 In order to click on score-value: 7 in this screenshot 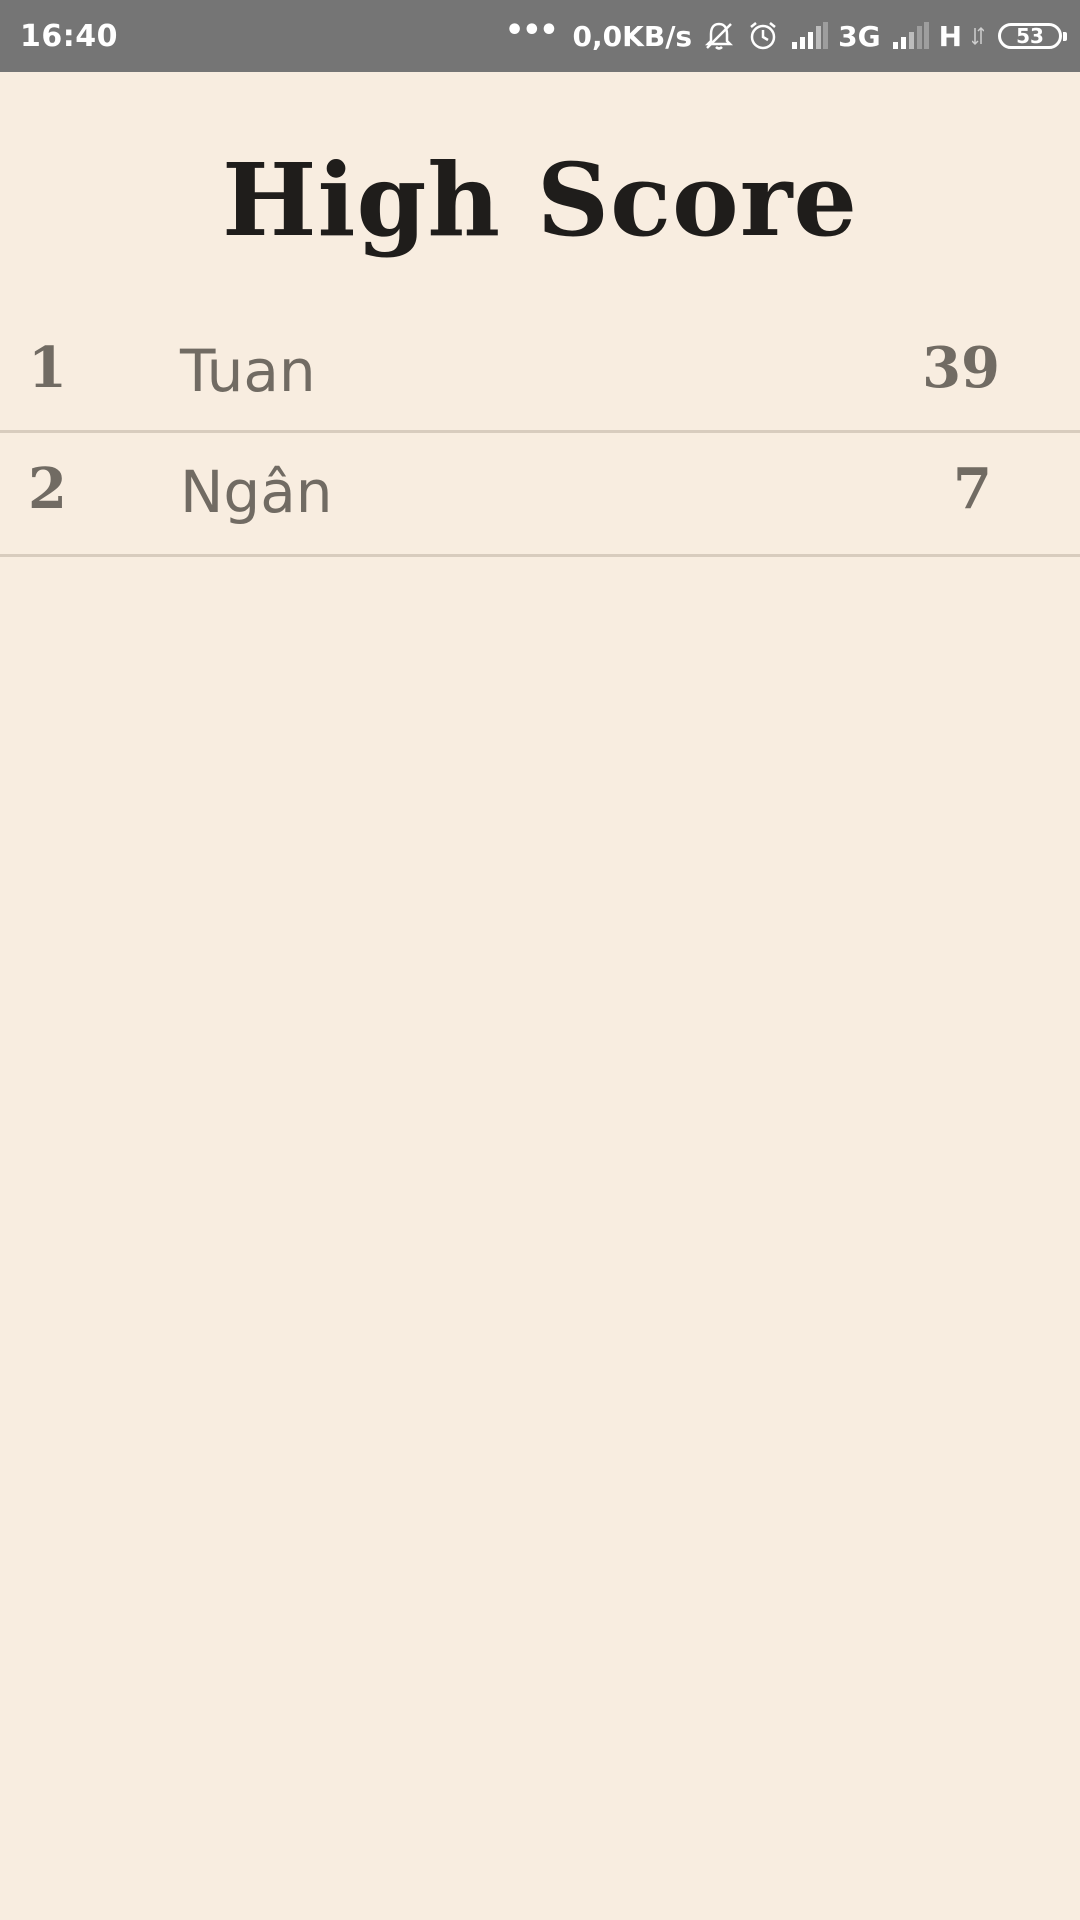, I will do `click(972, 489)`.